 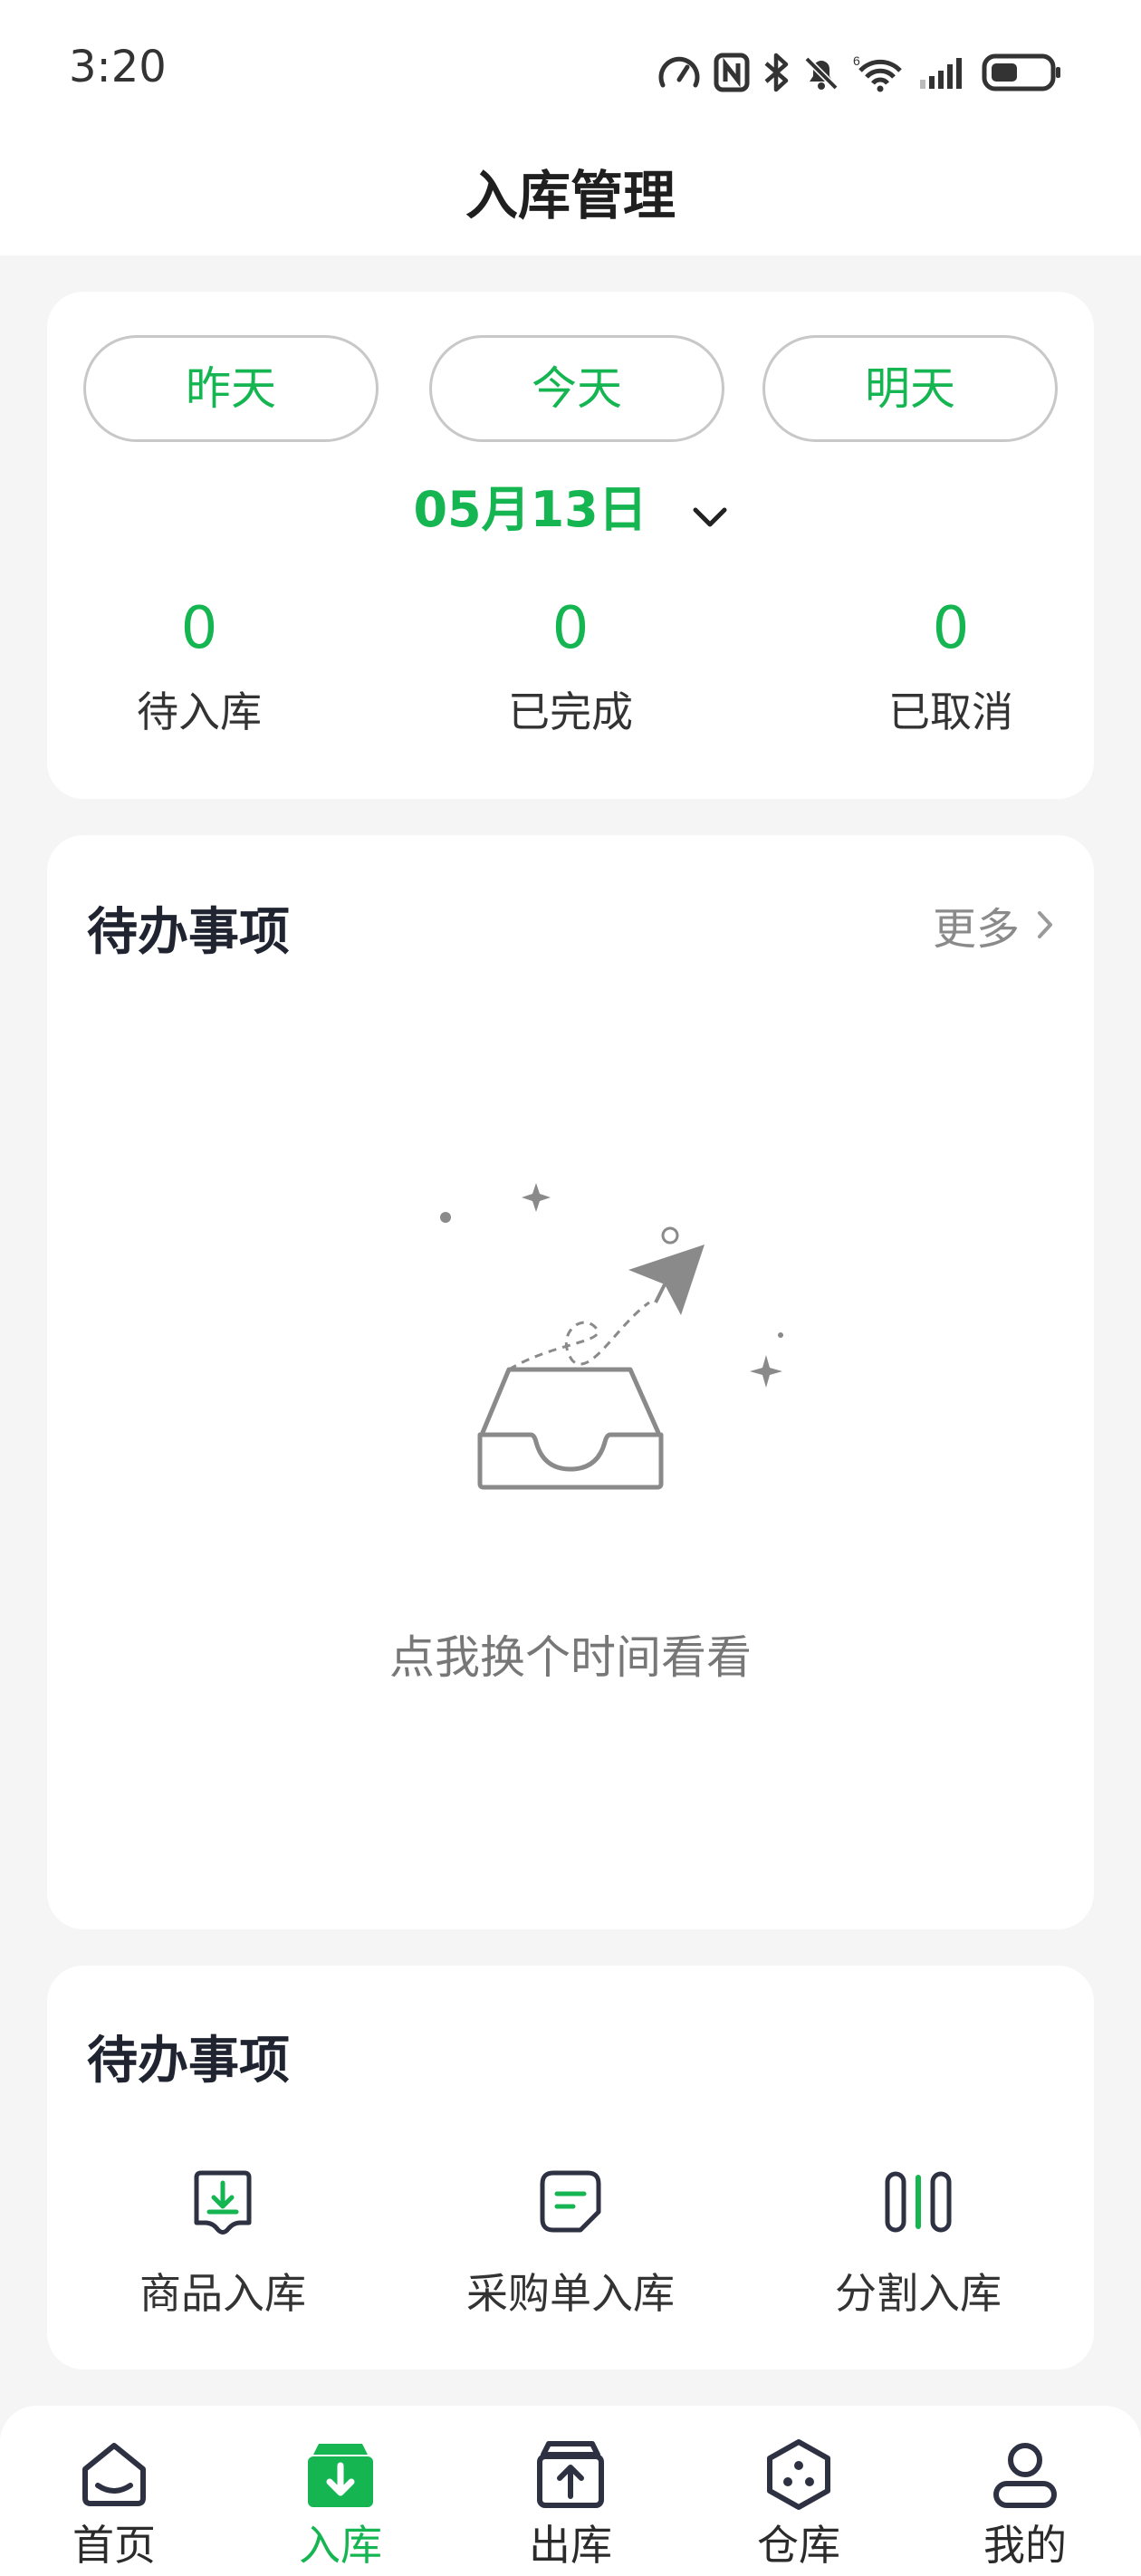 What do you see at coordinates (188, 2061) in the screenshot?
I see `actions-title: 待办事项` at bounding box center [188, 2061].